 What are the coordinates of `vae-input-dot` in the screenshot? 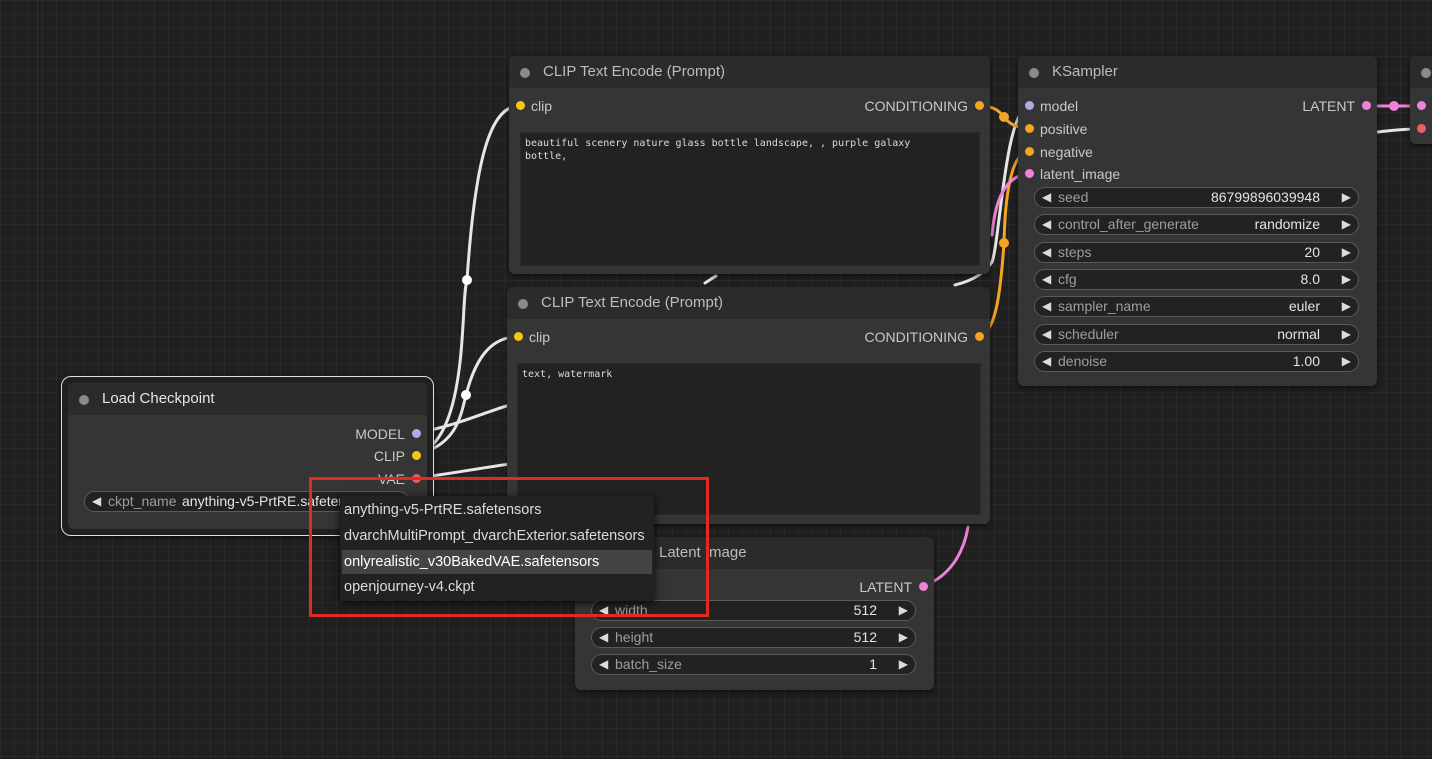 It's located at (1421, 128).